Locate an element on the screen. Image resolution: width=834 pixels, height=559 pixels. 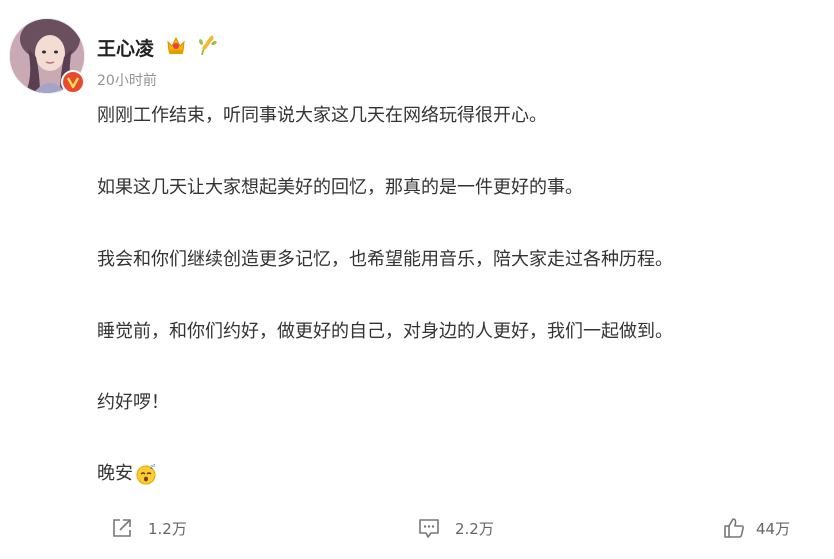
thumbs-up-icon is located at coordinates (734, 528).